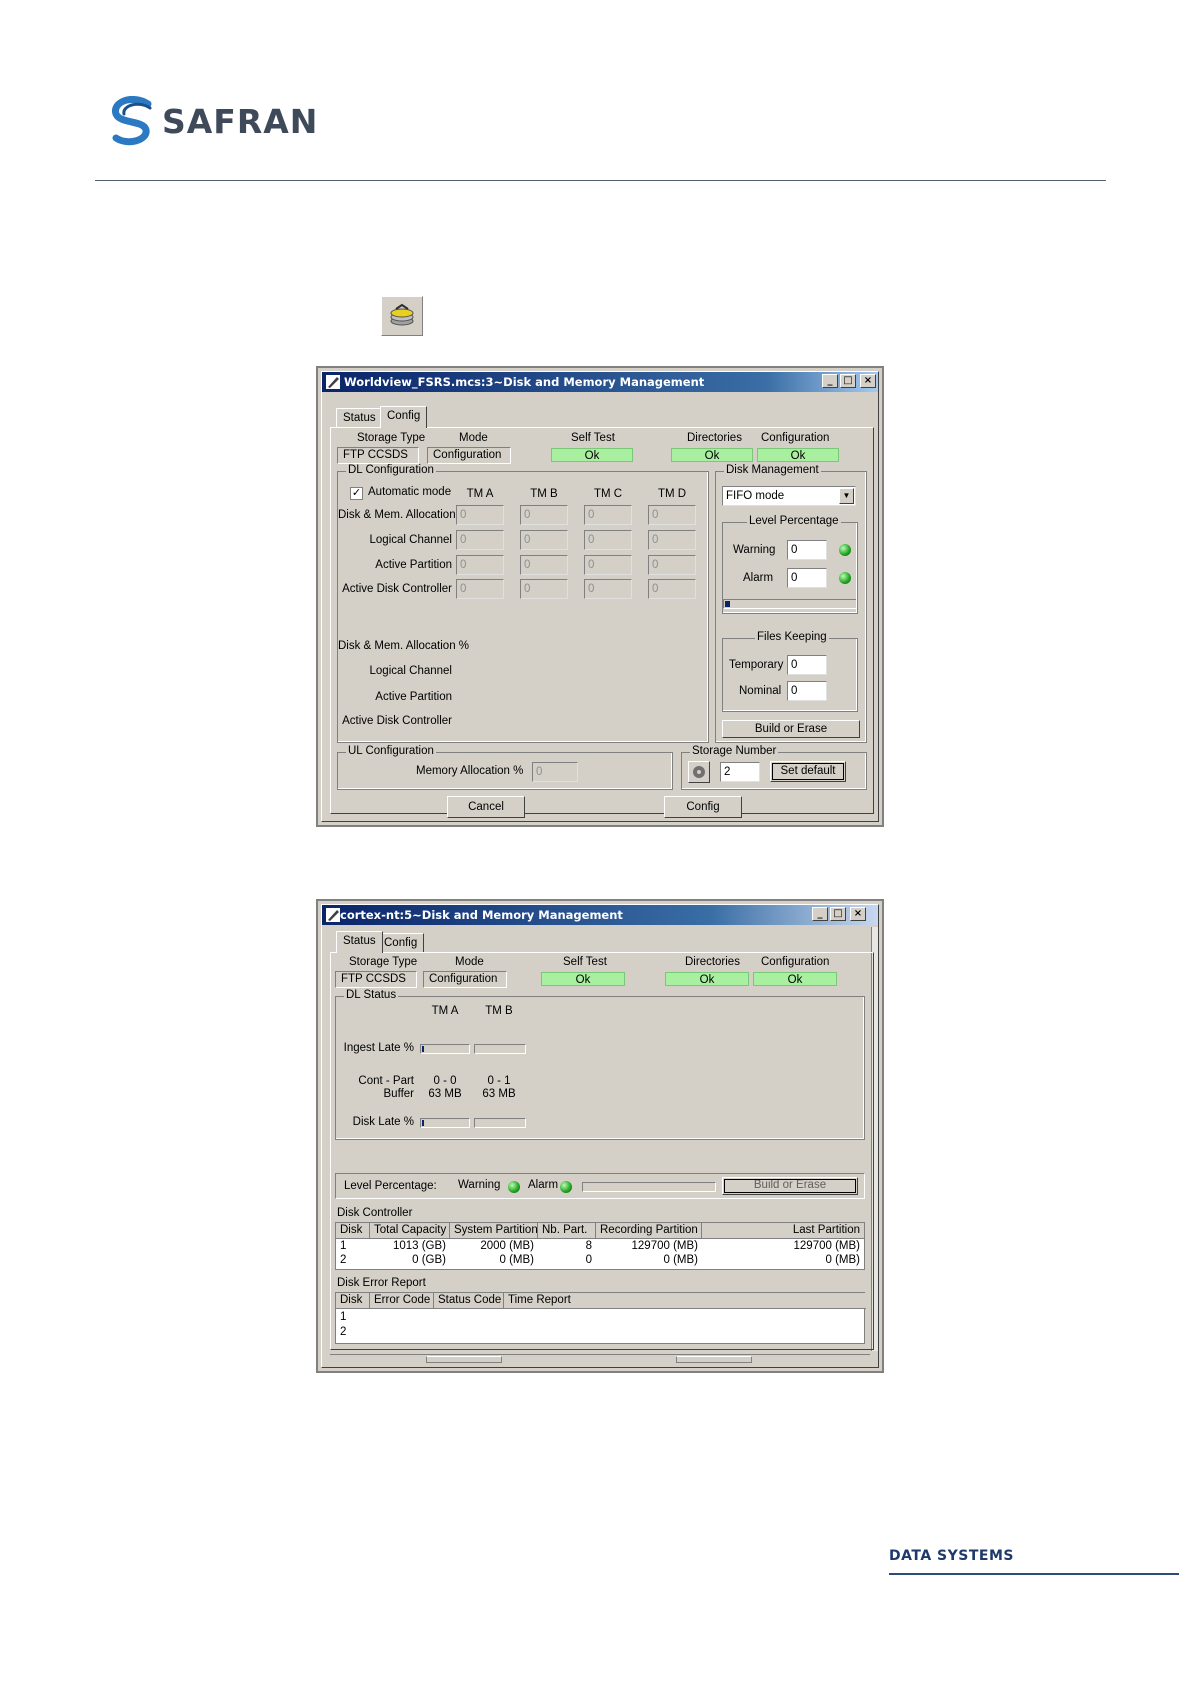 This screenshot has width=1191, height=1684. What do you see at coordinates (807, 691) in the screenshot?
I see `nominal-input: 0` at bounding box center [807, 691].